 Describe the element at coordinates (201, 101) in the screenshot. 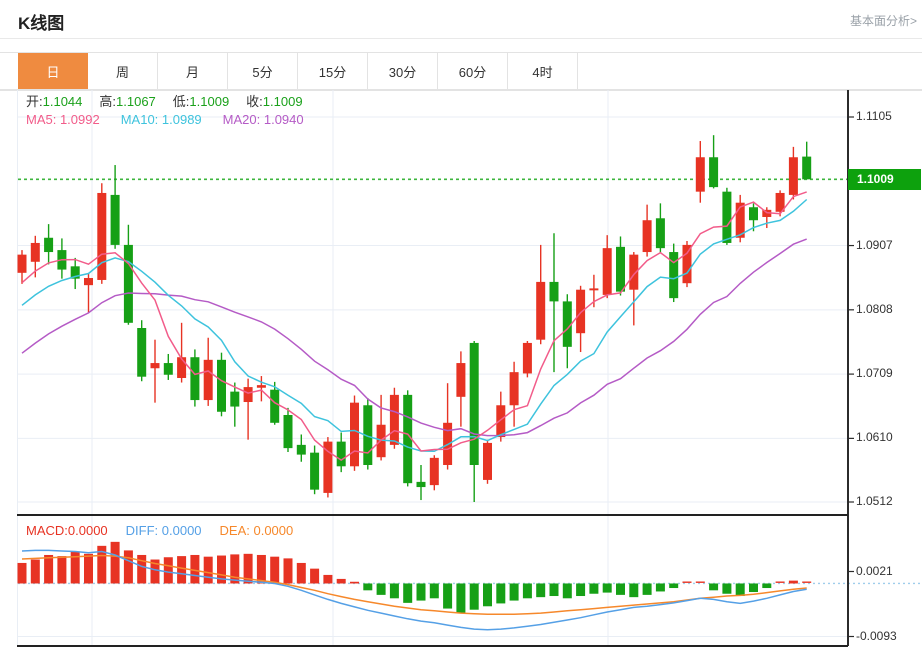

I see `ohlc-item: 低:1.1009` at that location.